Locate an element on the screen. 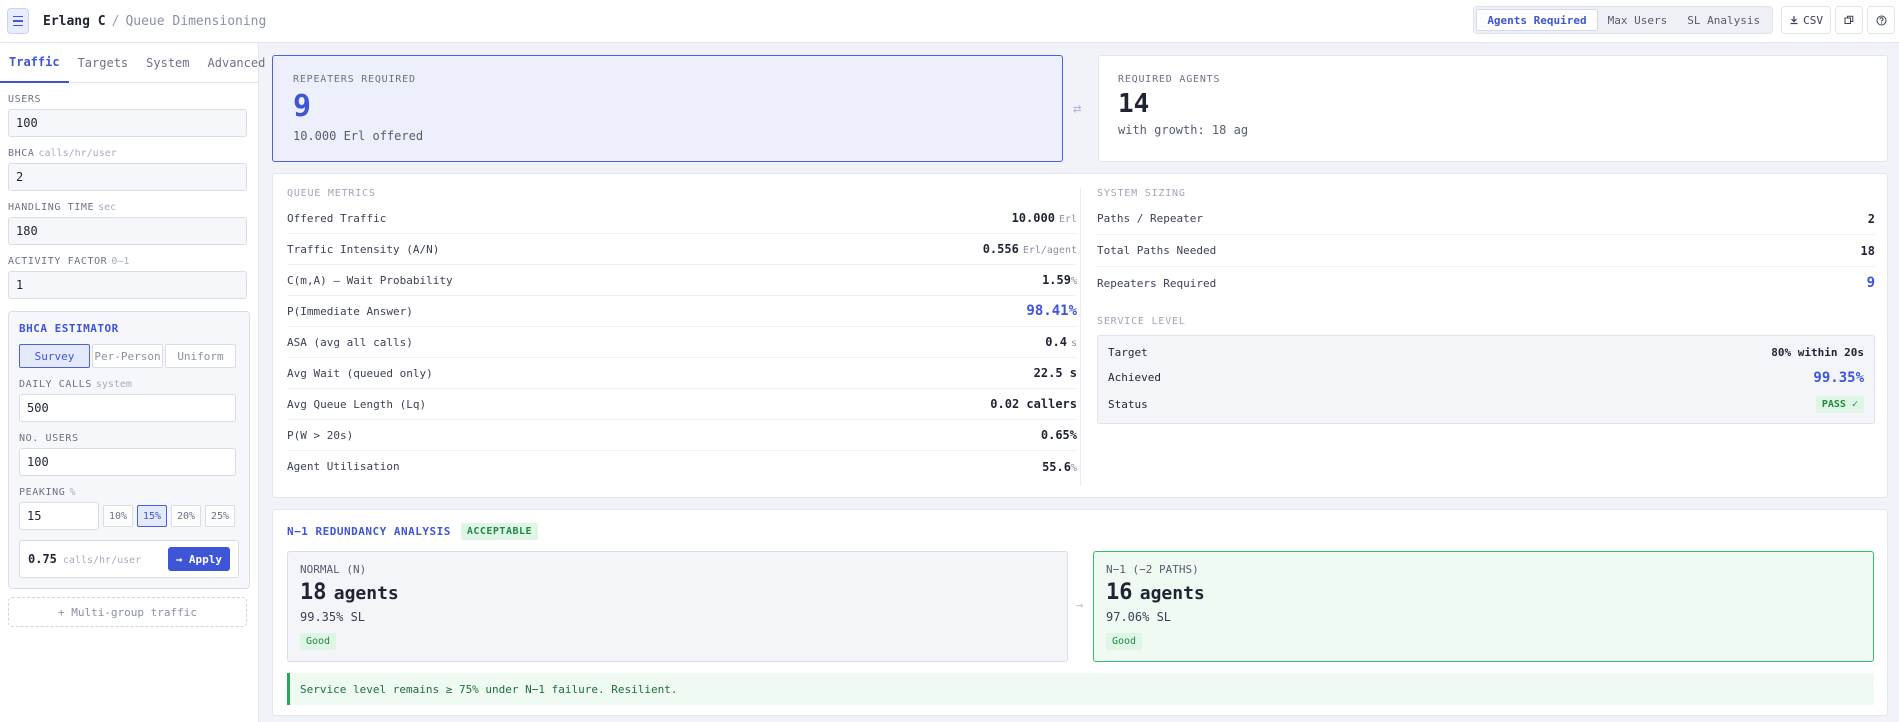  activity-factor-unit: 0–1 is located at coordinates (120, 261).